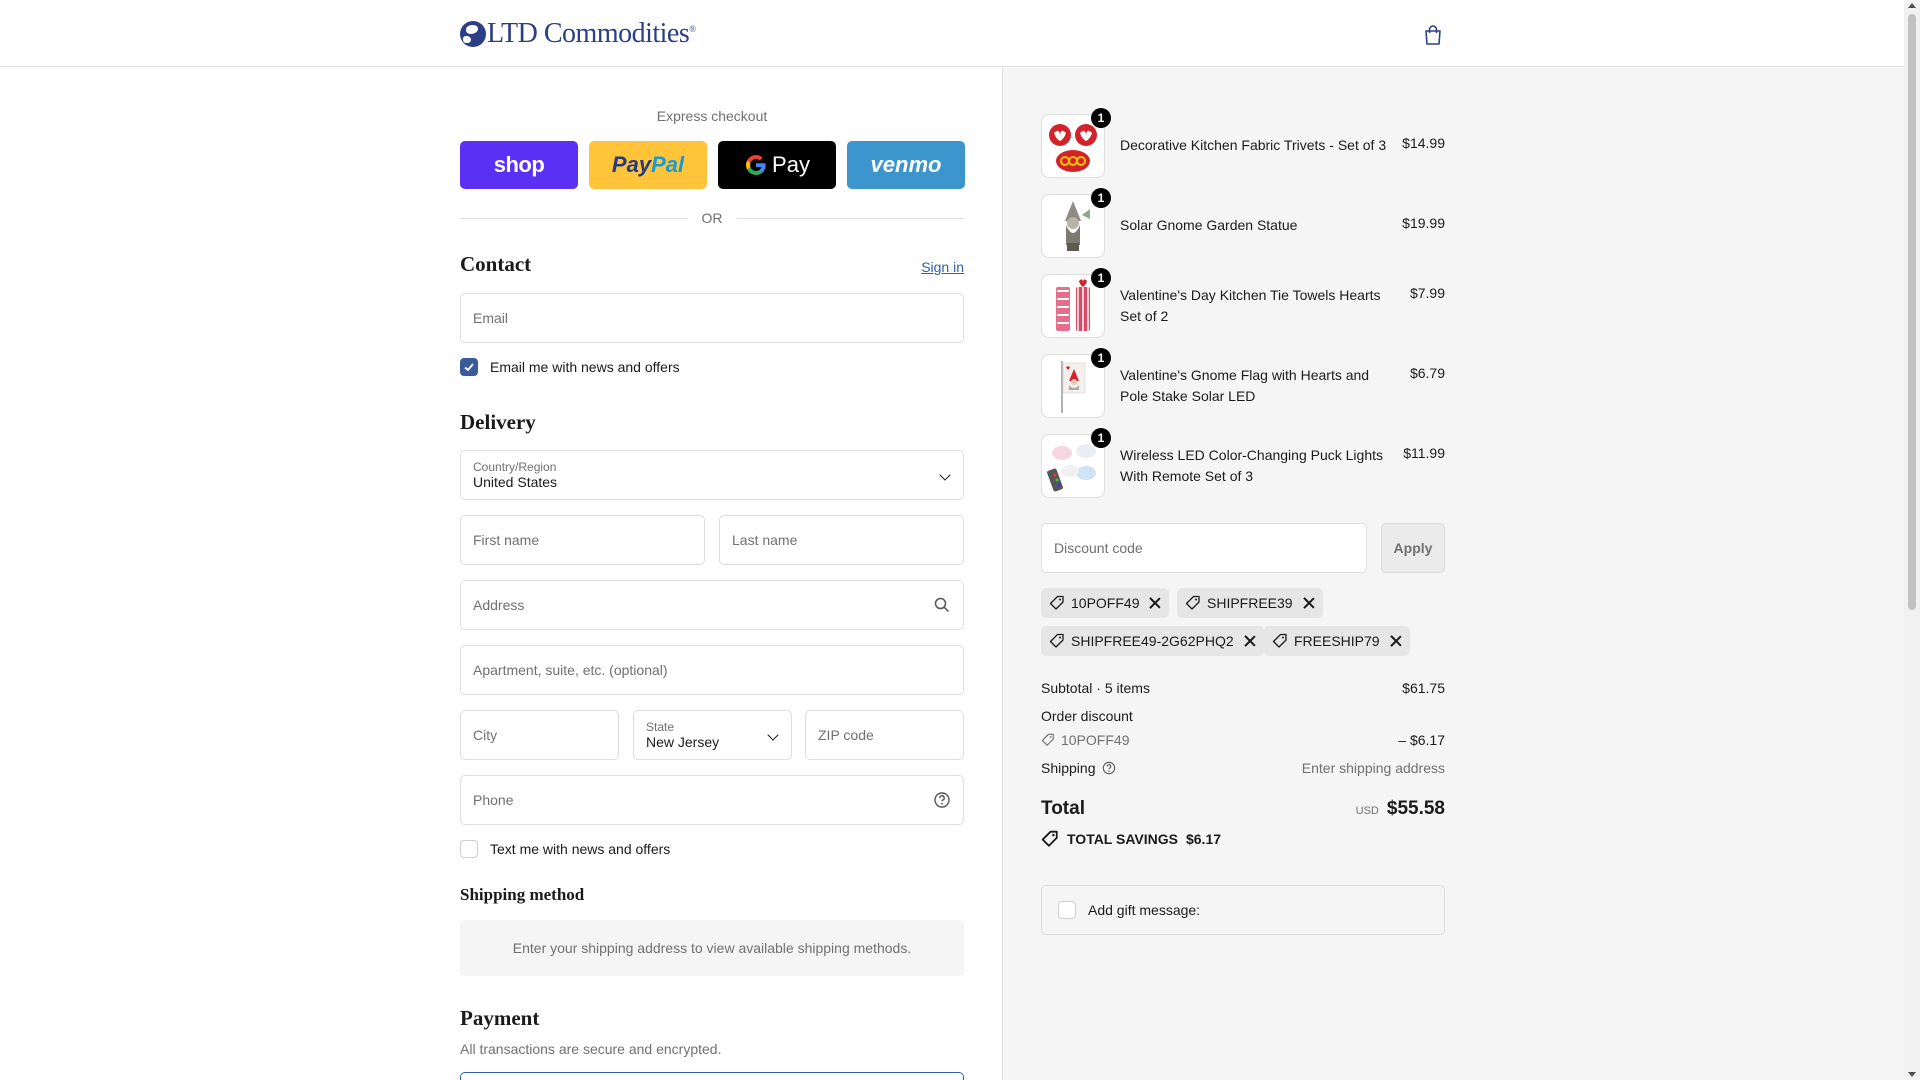 This screenshot has height=1080, width=1920. I want to click on paypal-button: Pay Pal, so click(648, 165).